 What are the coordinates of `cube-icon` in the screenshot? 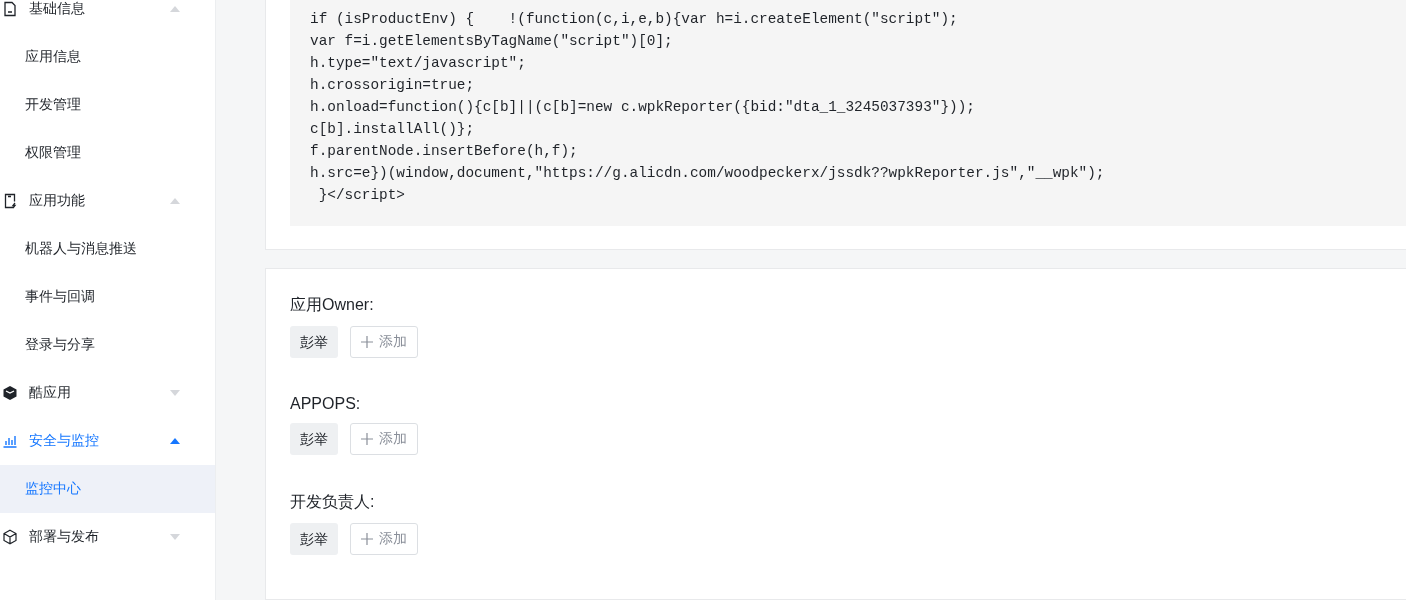 It's located at (10, 537).